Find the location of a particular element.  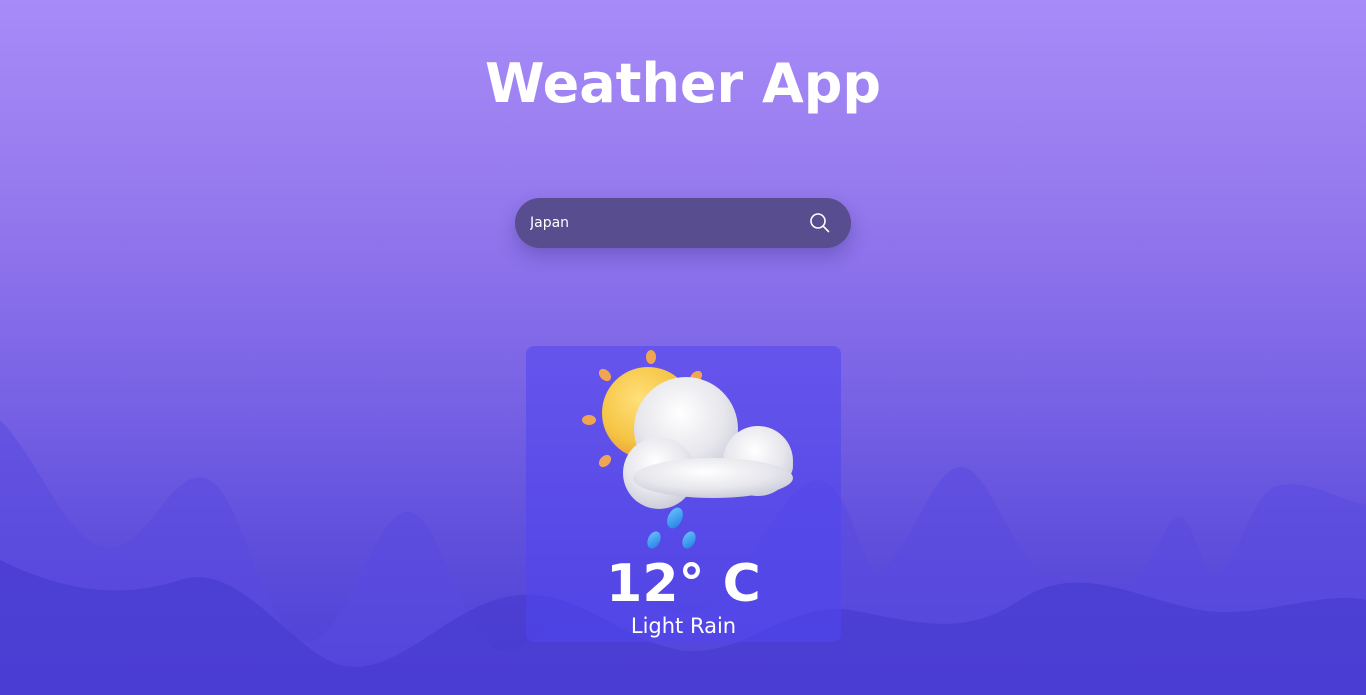

weather-card: 12° C Light Rain is located at coordinates (683, 494).